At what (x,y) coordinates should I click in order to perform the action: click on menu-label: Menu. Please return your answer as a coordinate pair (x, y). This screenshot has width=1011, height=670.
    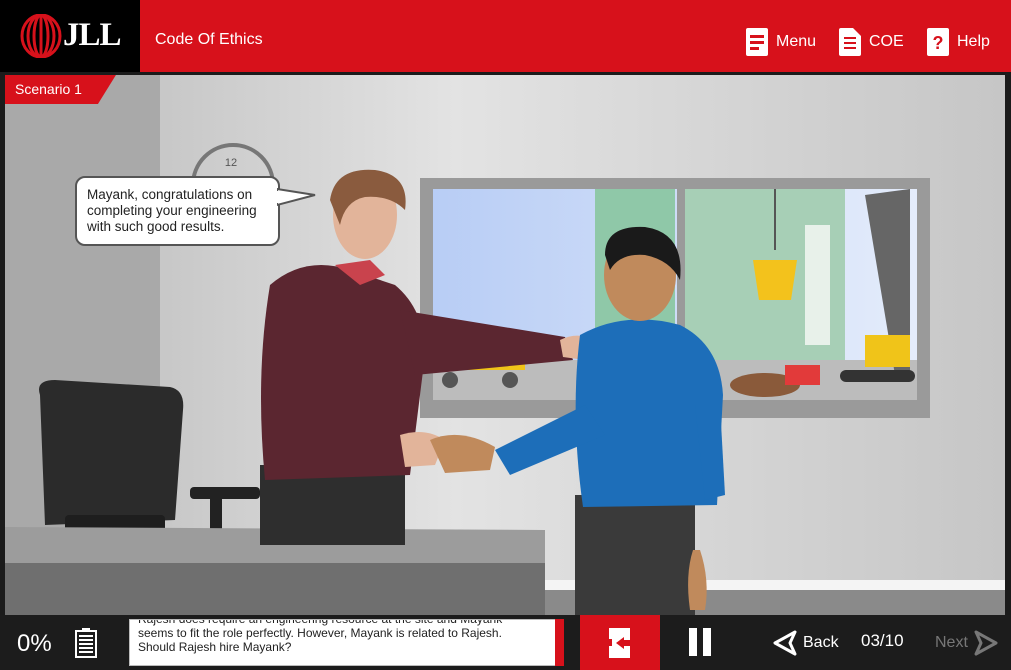
    Looking at the image, I should click on (796, 41).